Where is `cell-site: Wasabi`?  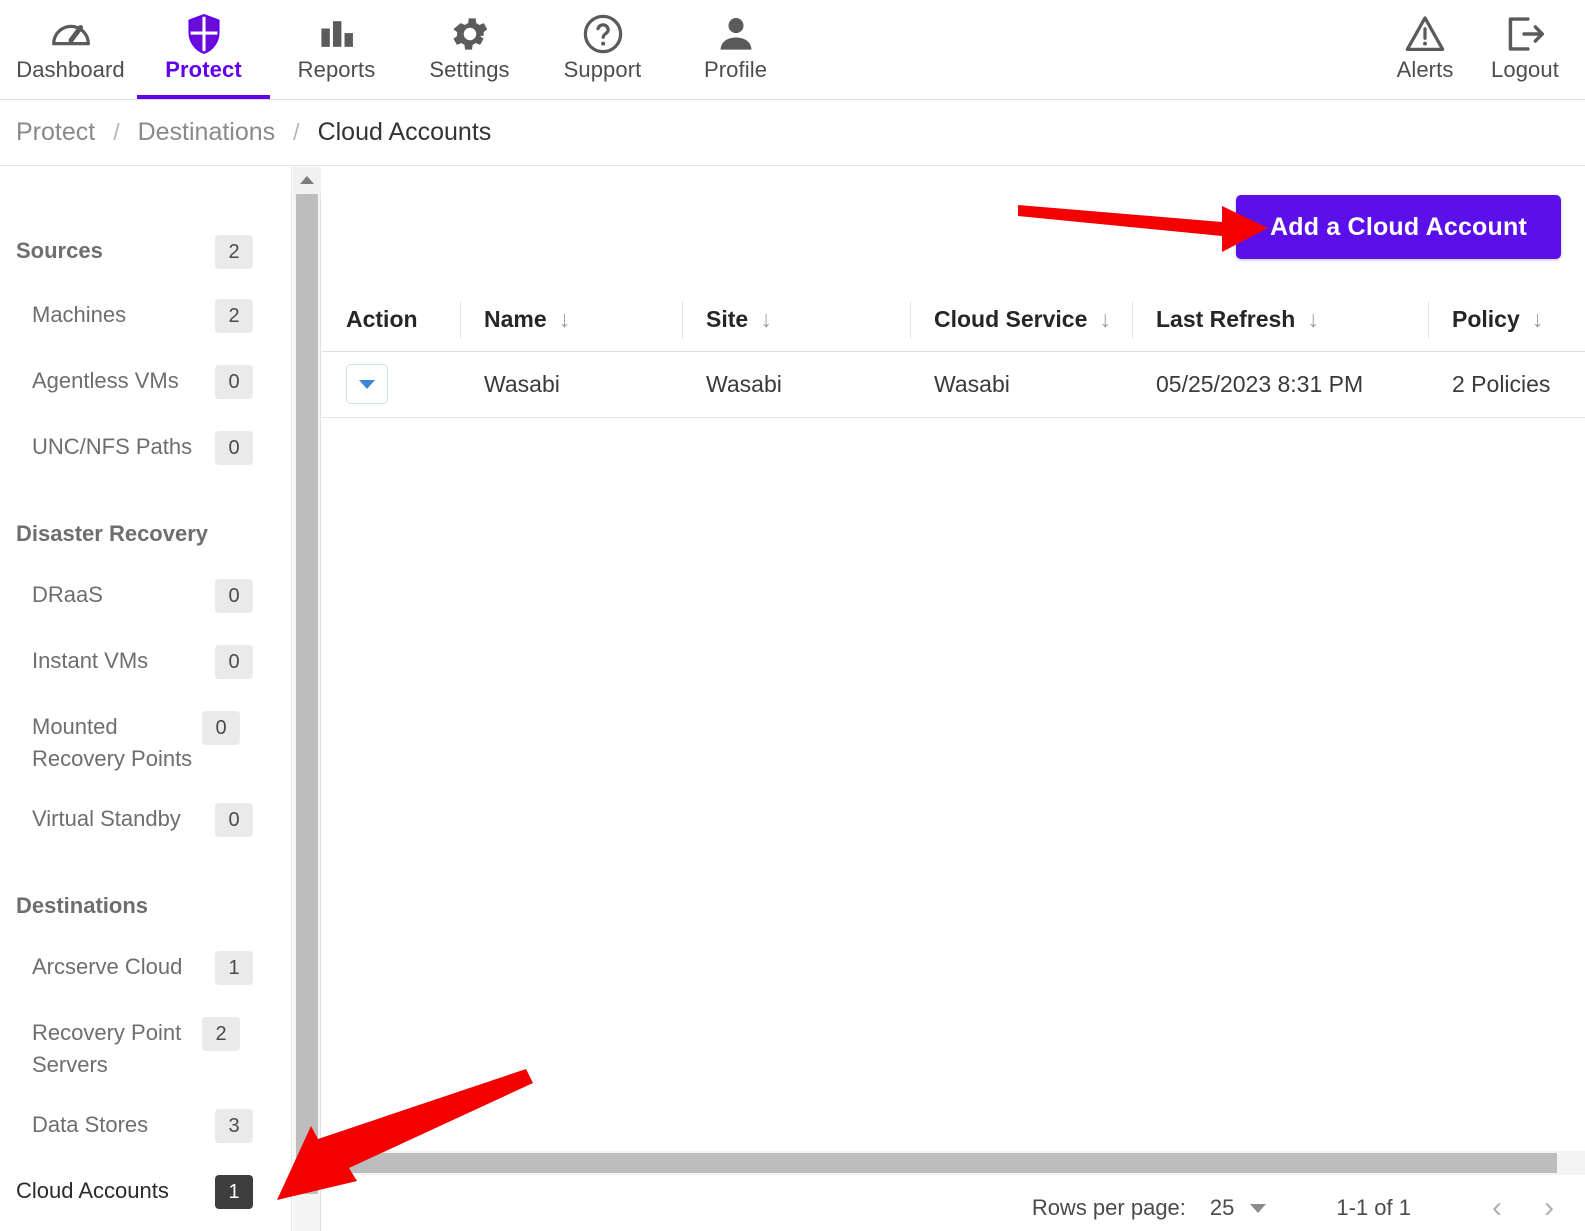 cell-site: Wasabi is located at coordinates (796, 384).